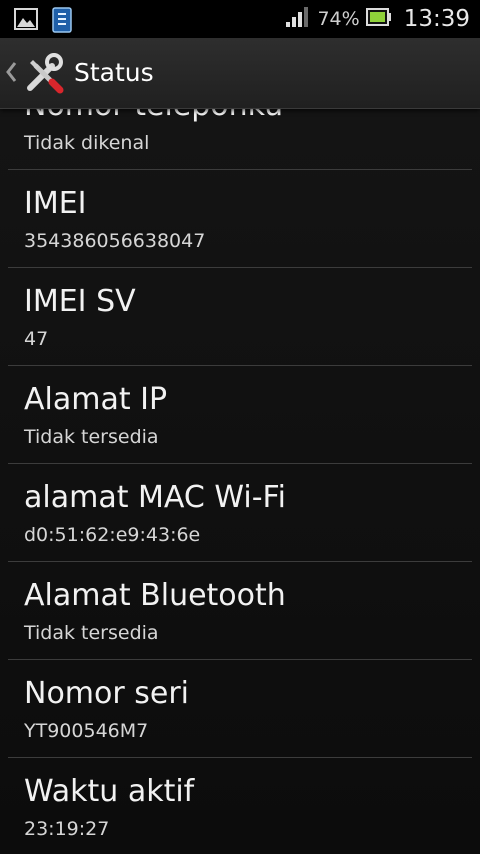 This screenshot has height=854, width=480. I want to click on item-value: d0:51:62:e9:43:6e, so click(112, 535).